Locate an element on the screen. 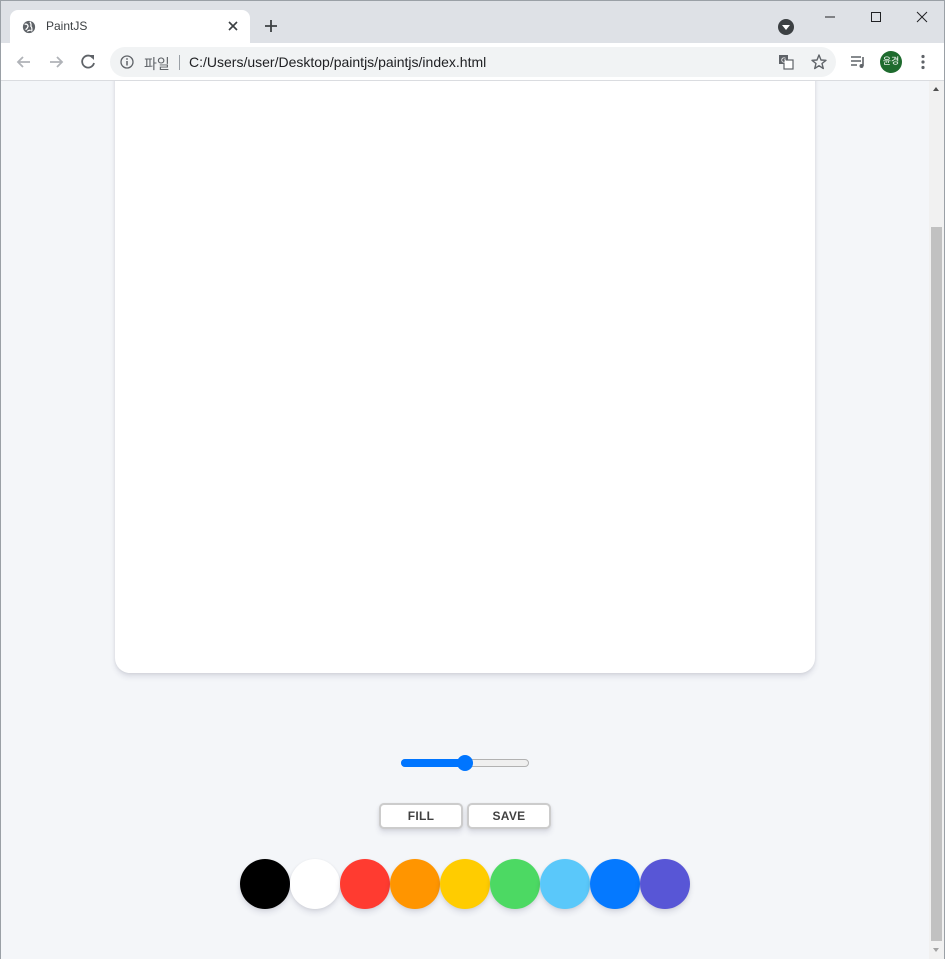 The width and height of the screenshot is (945, 959). minimize-button is located at coordinates (830, 17).